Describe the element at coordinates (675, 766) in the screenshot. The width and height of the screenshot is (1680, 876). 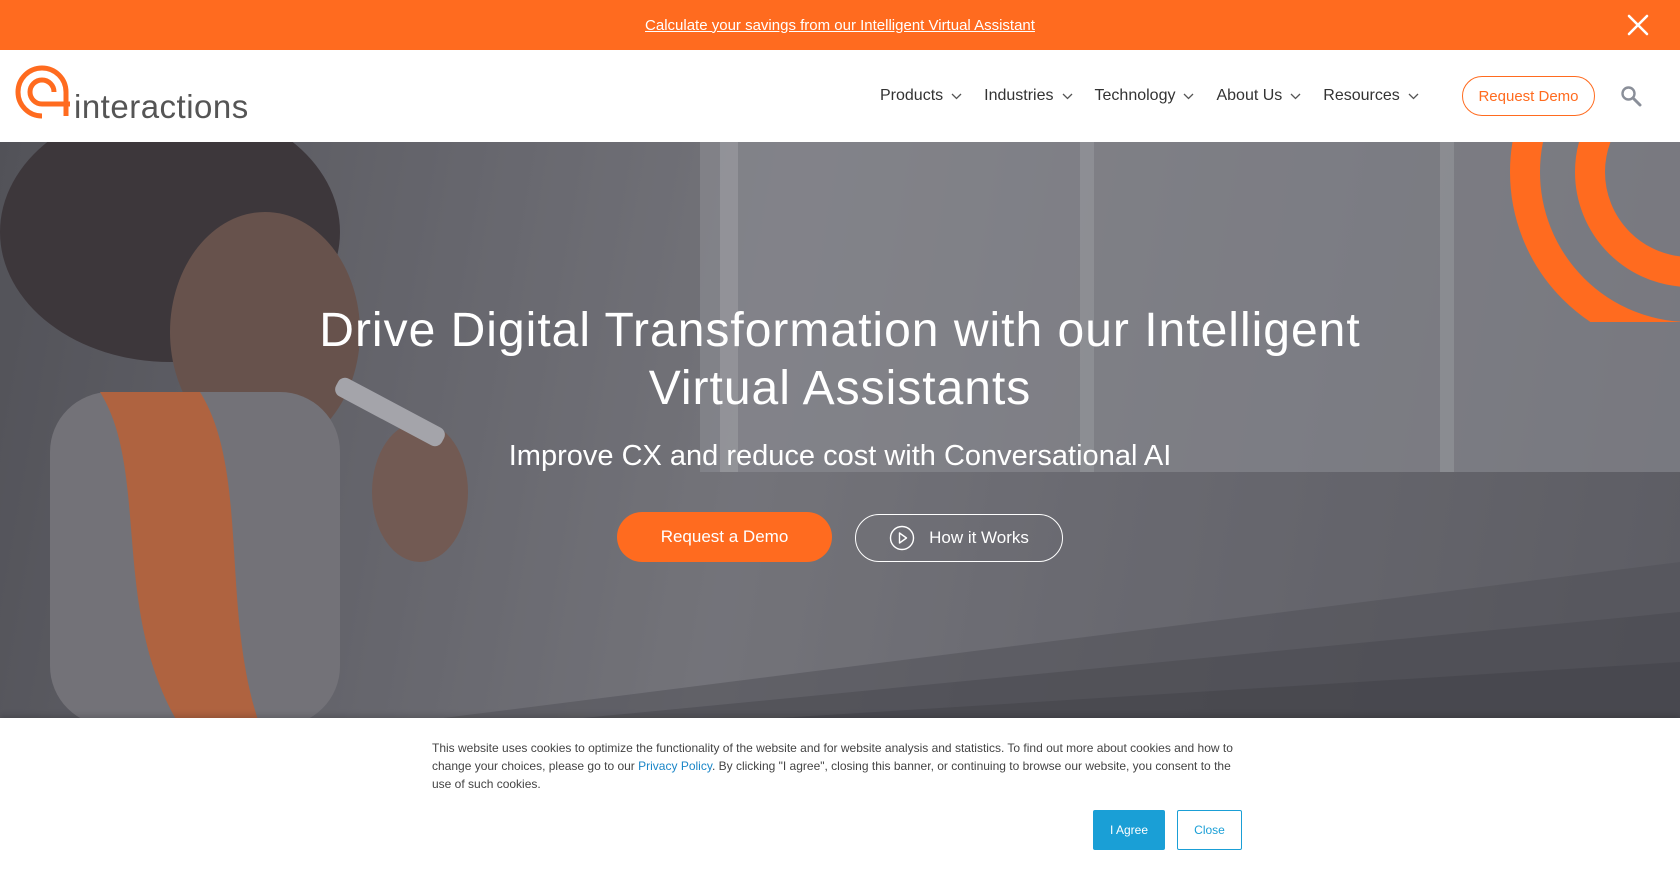
I see `privacy-policy-link: Privacy Policy` at that location.